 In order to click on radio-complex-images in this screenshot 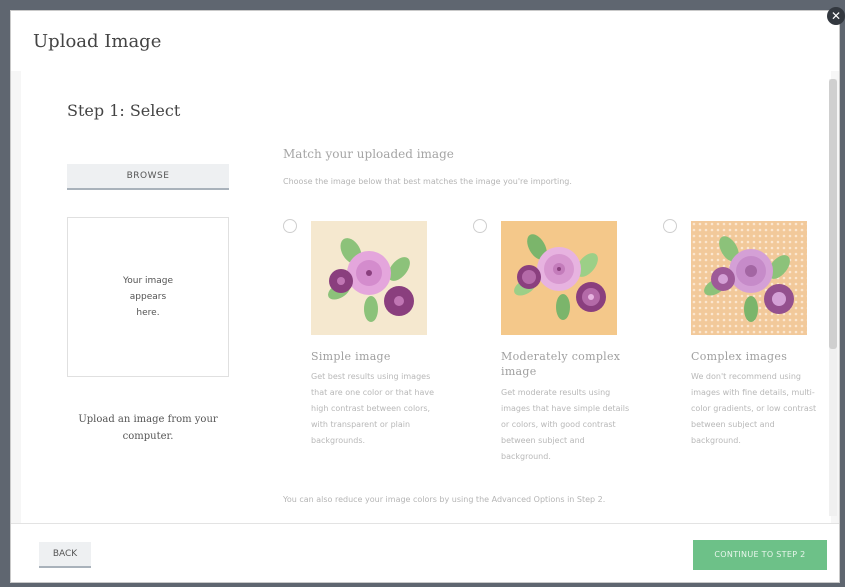, I will do `click(670, 226)`.